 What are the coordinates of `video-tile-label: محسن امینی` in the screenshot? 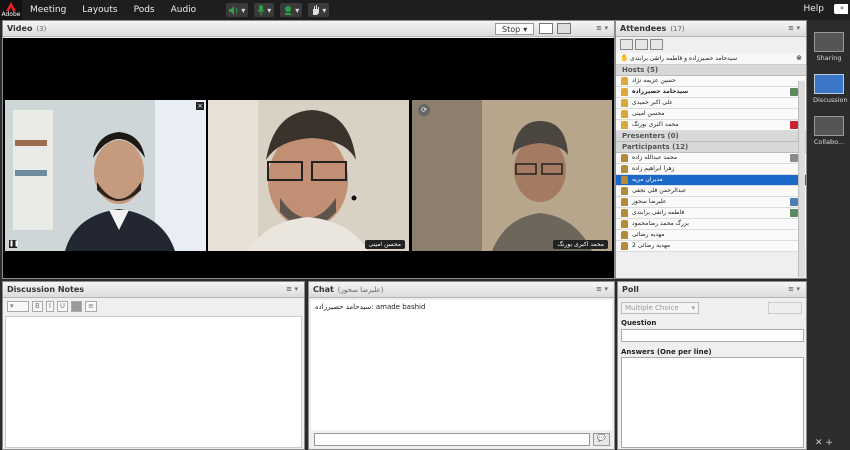 It's located at (384, 244).